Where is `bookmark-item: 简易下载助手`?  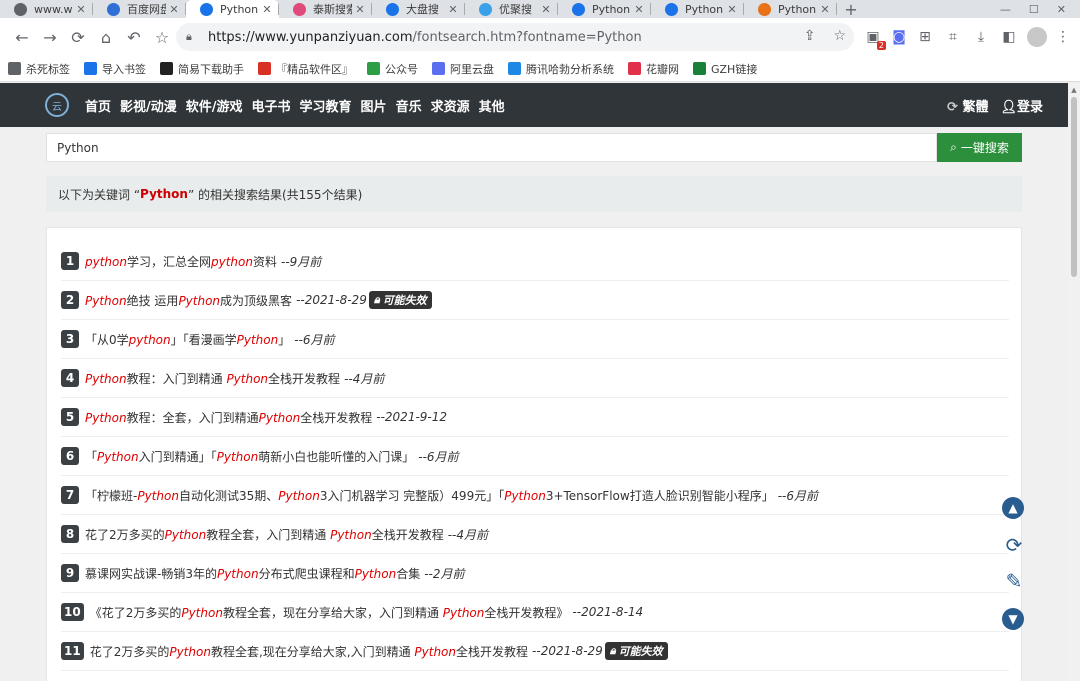 bookmark-item: 简易下载助手 is located at coordinates (202, 69).